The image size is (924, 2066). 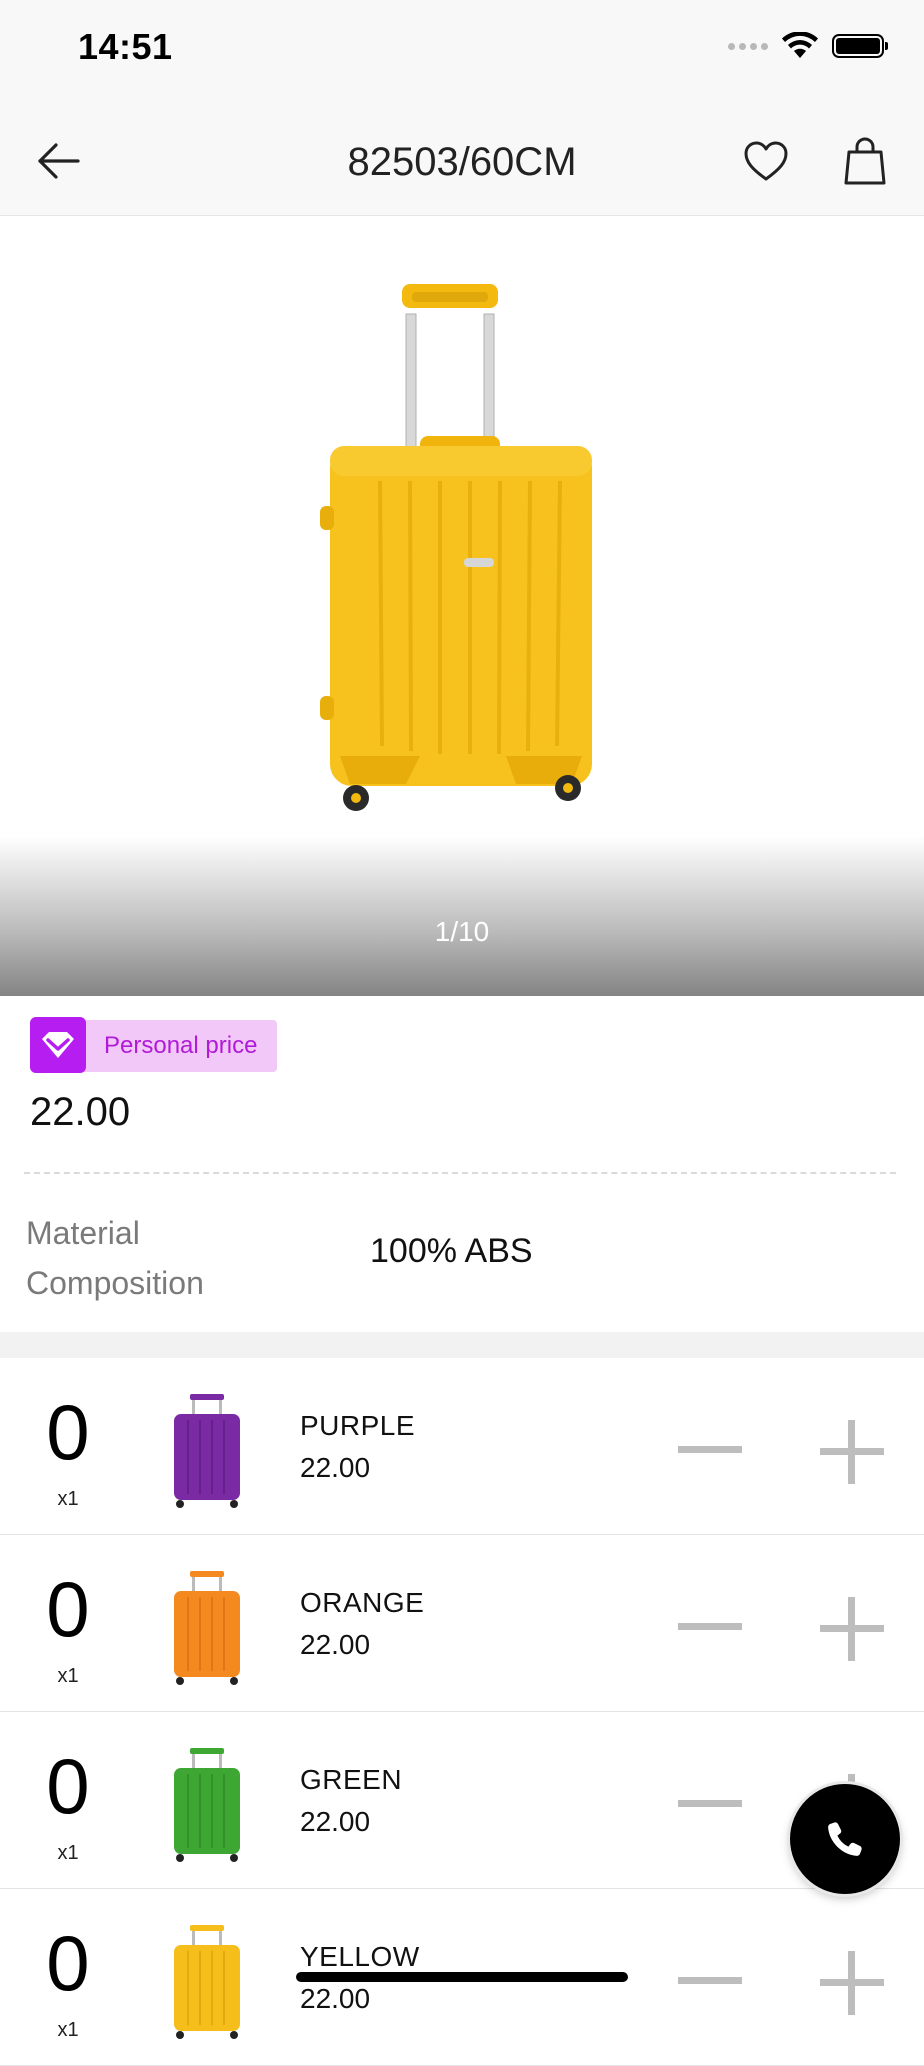 I want to click on dashed-divider, so click(x=460, y=1173).